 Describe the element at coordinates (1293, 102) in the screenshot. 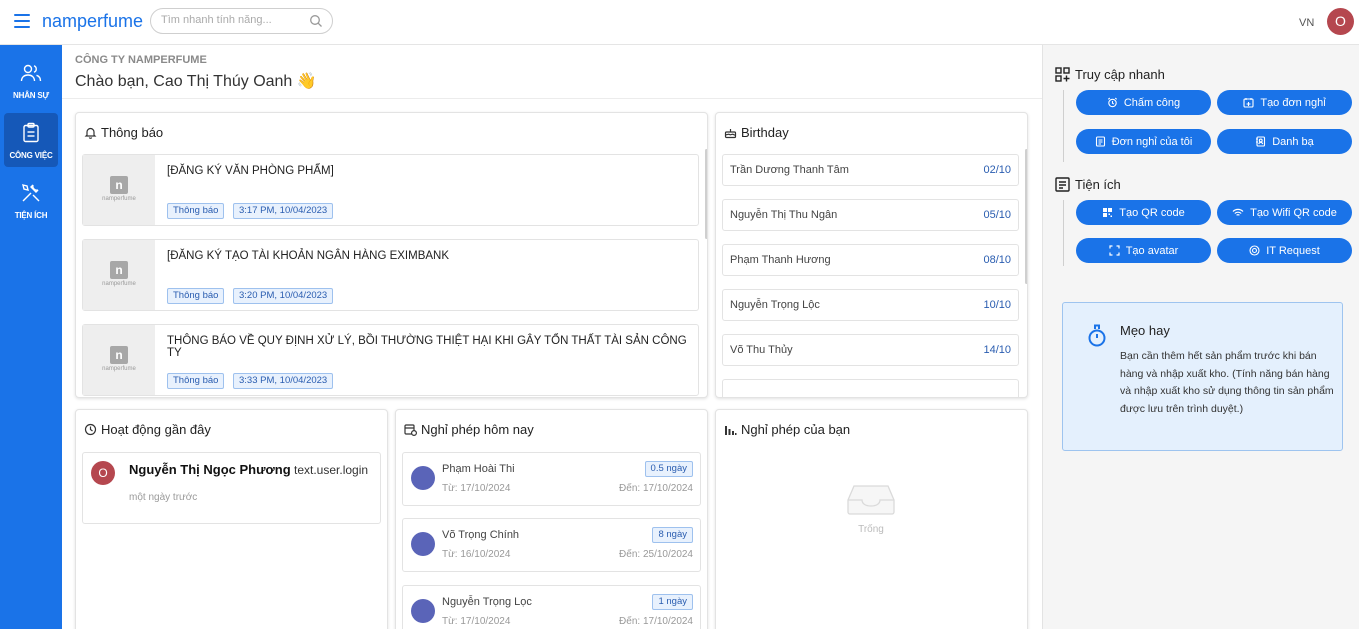

I see `tao-don-nghi-label: Tạo đơn nghỉ` at that location.